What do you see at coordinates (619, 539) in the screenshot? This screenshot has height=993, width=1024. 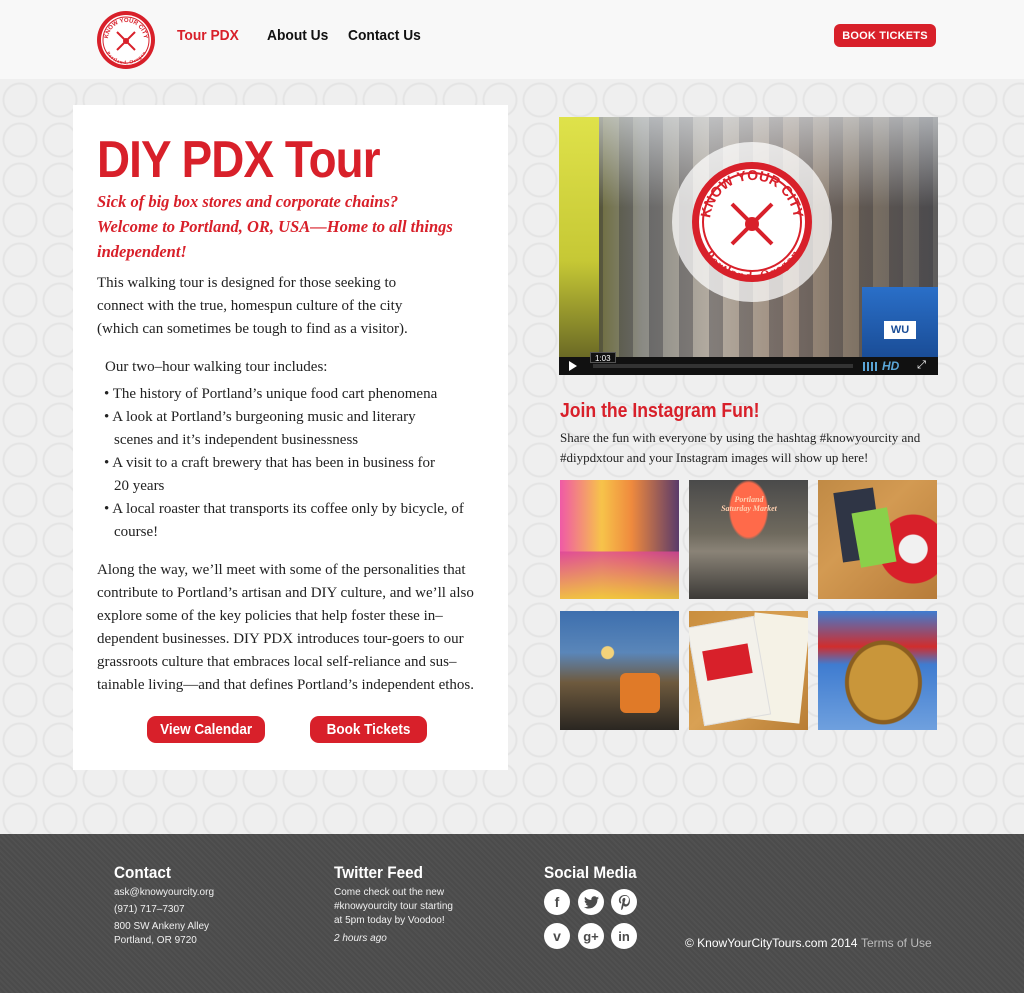 I see `instagram-photo-food-cart` at bounding box center [619, 539].